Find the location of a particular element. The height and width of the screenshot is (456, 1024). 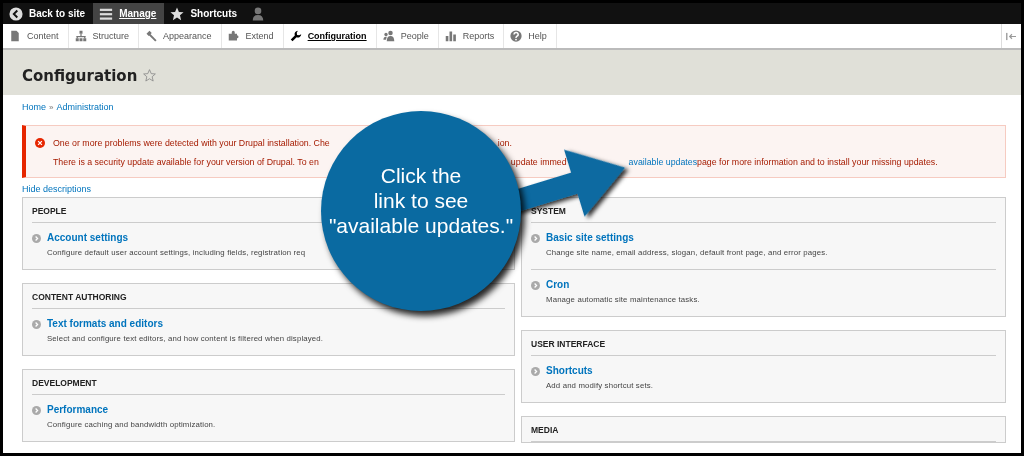

help-icon is located at coordinates (516, 36).